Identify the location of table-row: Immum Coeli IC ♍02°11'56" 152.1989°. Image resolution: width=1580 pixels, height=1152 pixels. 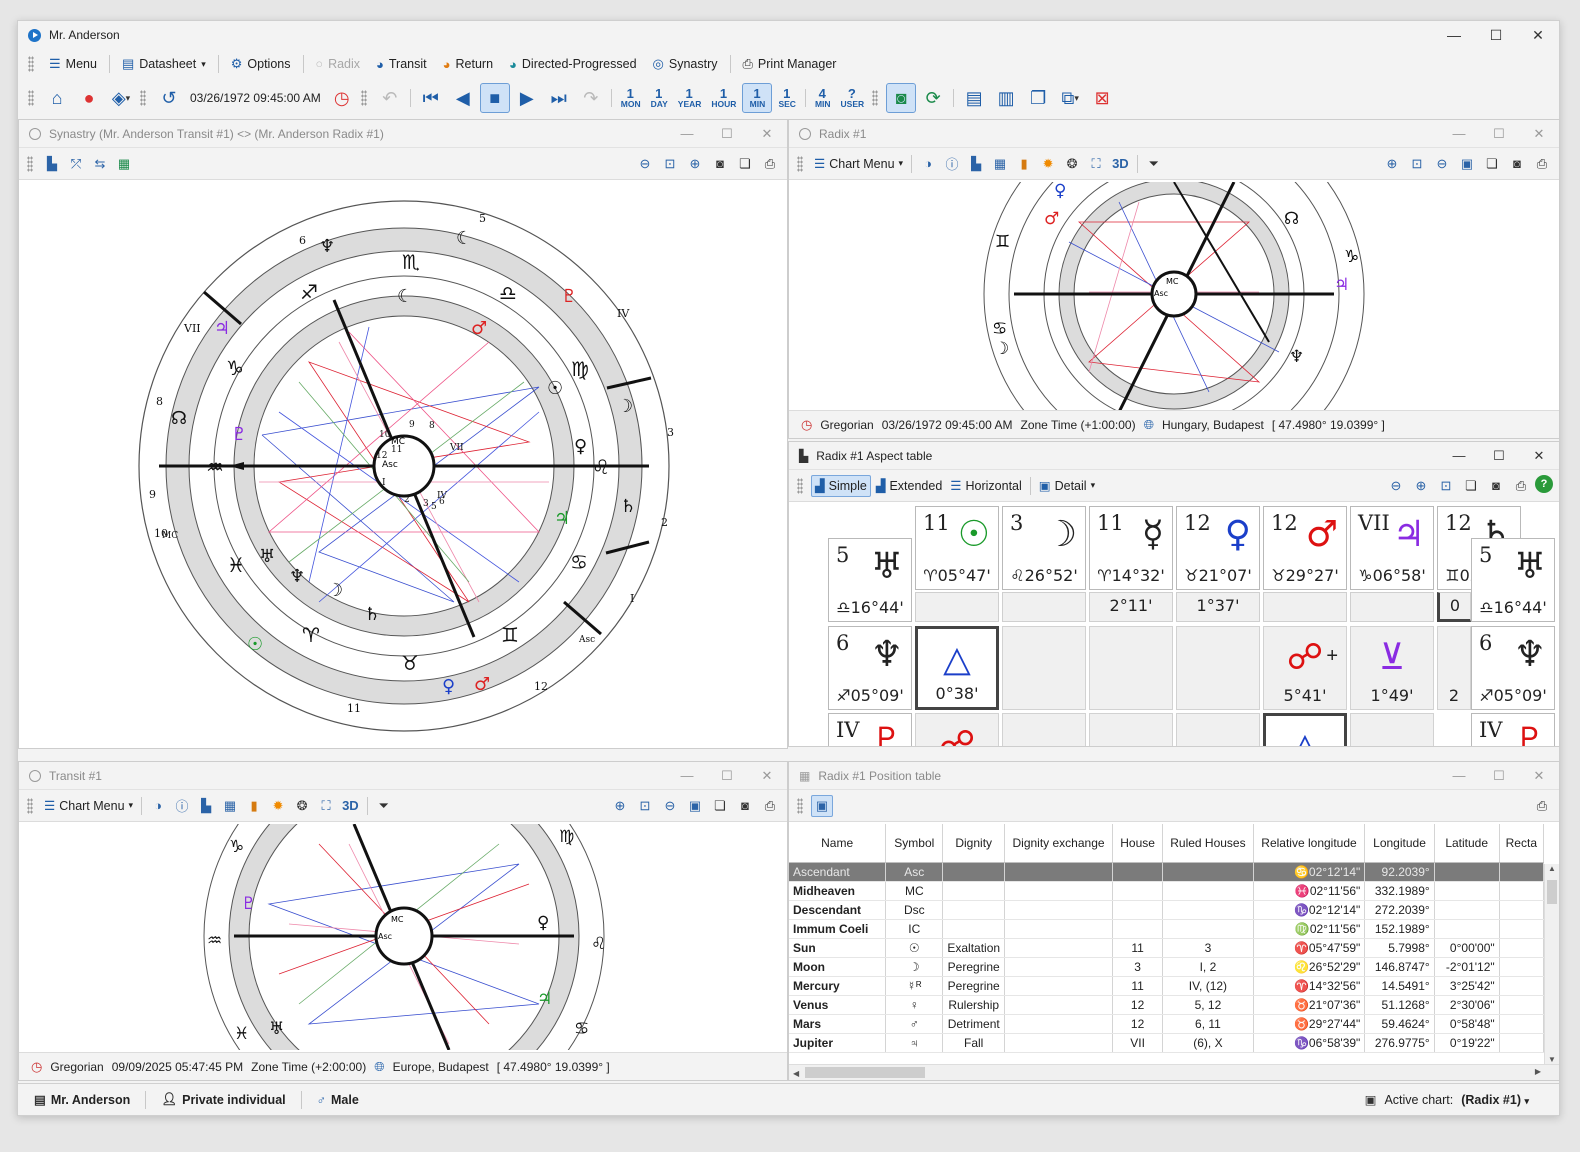
(1166, 929).